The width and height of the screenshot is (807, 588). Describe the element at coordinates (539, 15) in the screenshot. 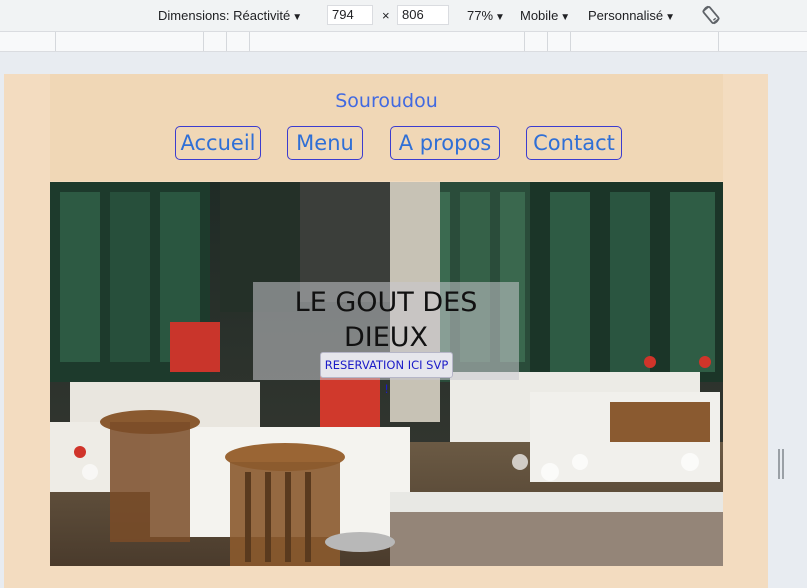

I see `throttle-label: Mobile` at that location.